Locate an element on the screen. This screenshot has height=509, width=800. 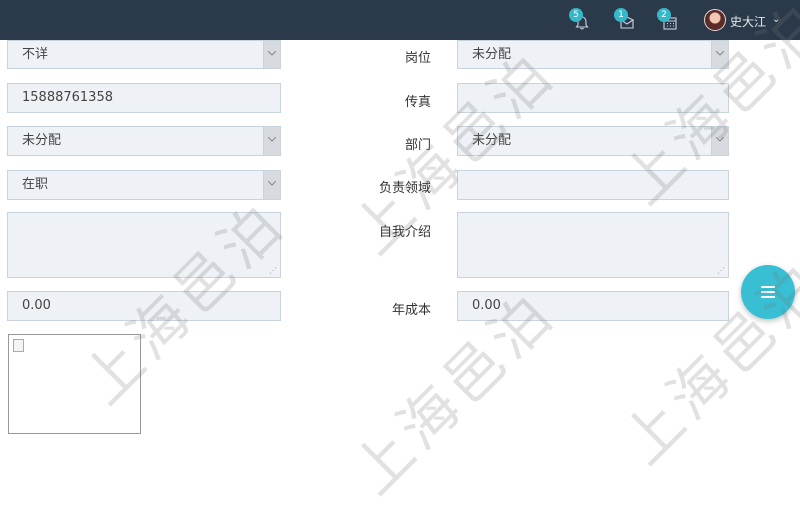
status-select: 在职 is located at coordinates (144, 185).